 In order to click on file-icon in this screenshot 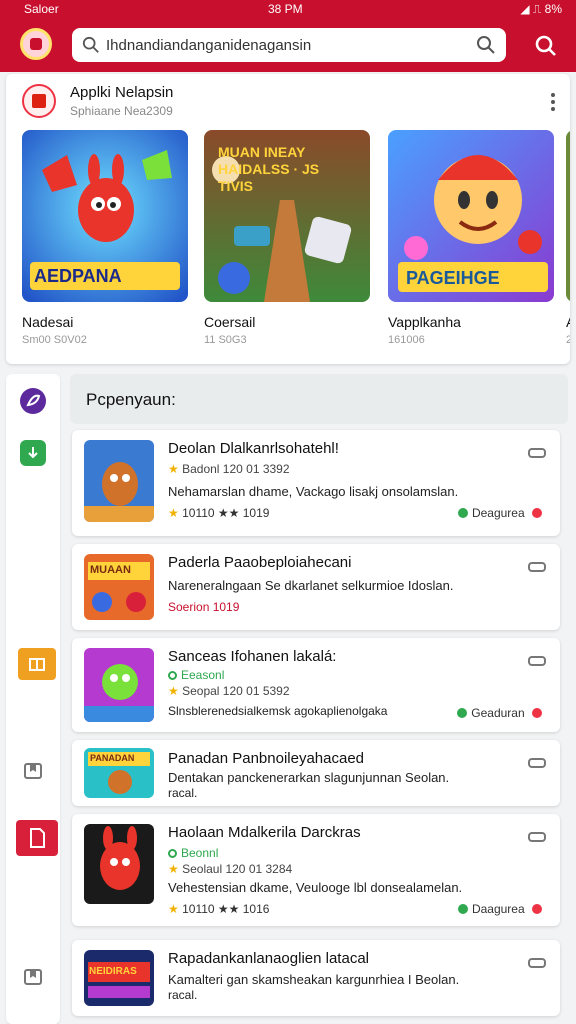, I will do `click(37, 838)`.